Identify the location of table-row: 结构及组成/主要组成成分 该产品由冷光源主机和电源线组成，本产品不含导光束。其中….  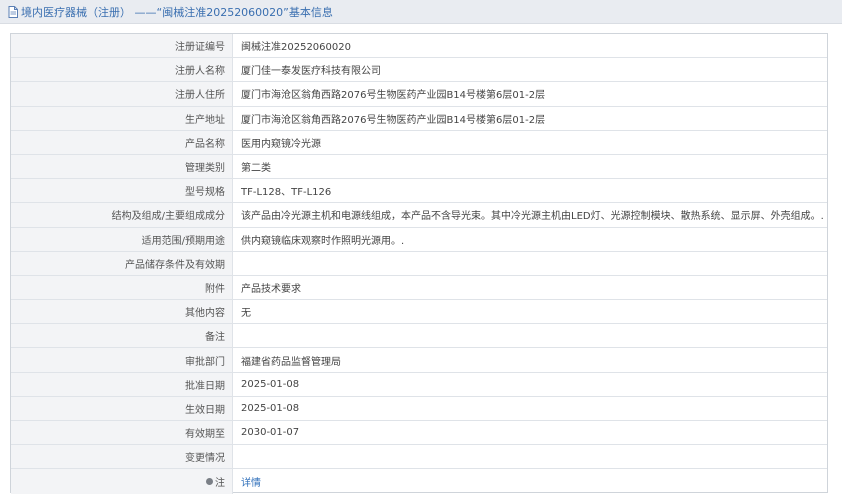
(419, 215).